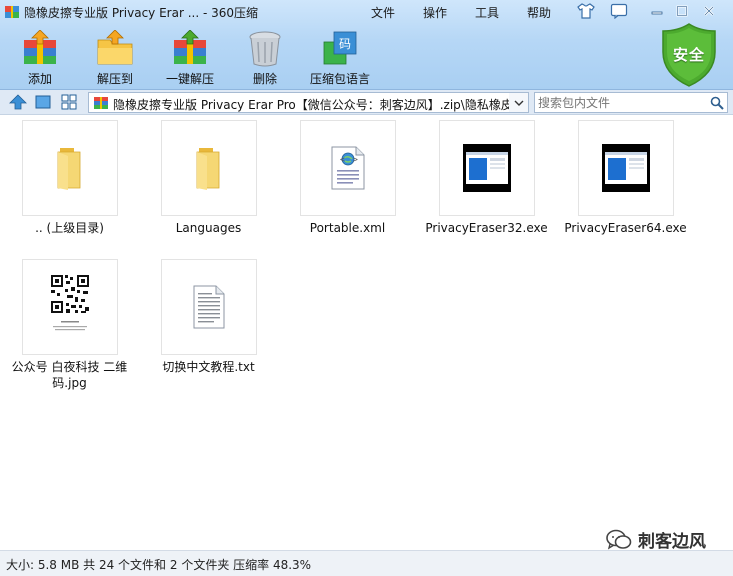  I want to click on watermark-text: 刺客边风, so click(672, 542).